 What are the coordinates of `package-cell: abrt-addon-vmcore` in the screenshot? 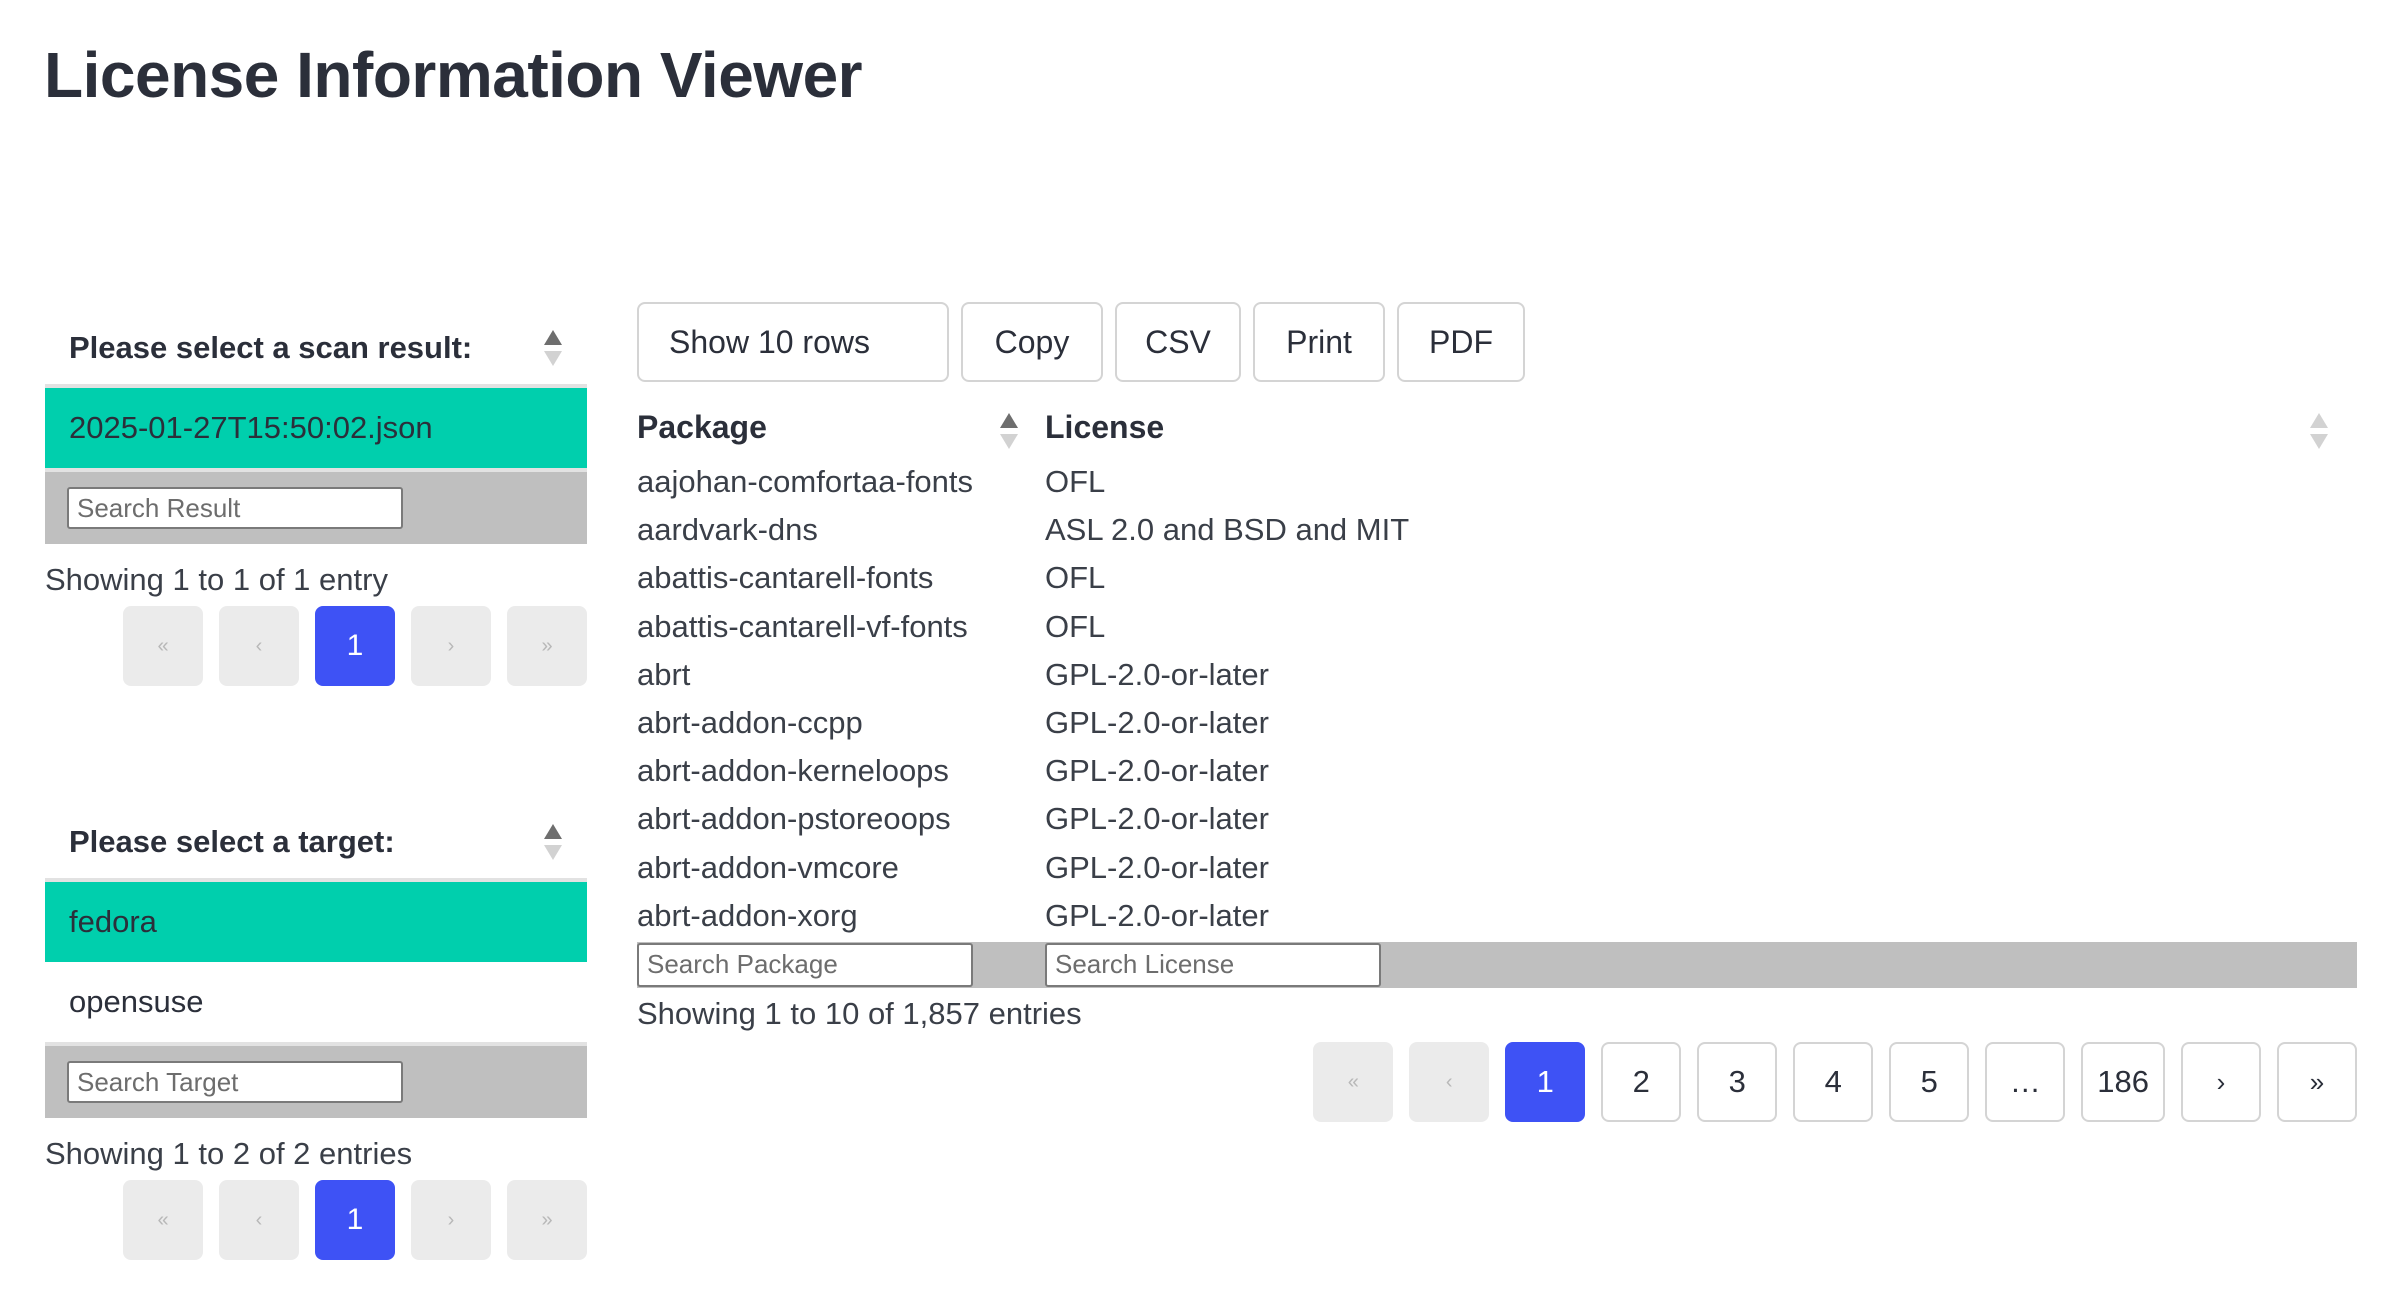 It's located at (768, 867).